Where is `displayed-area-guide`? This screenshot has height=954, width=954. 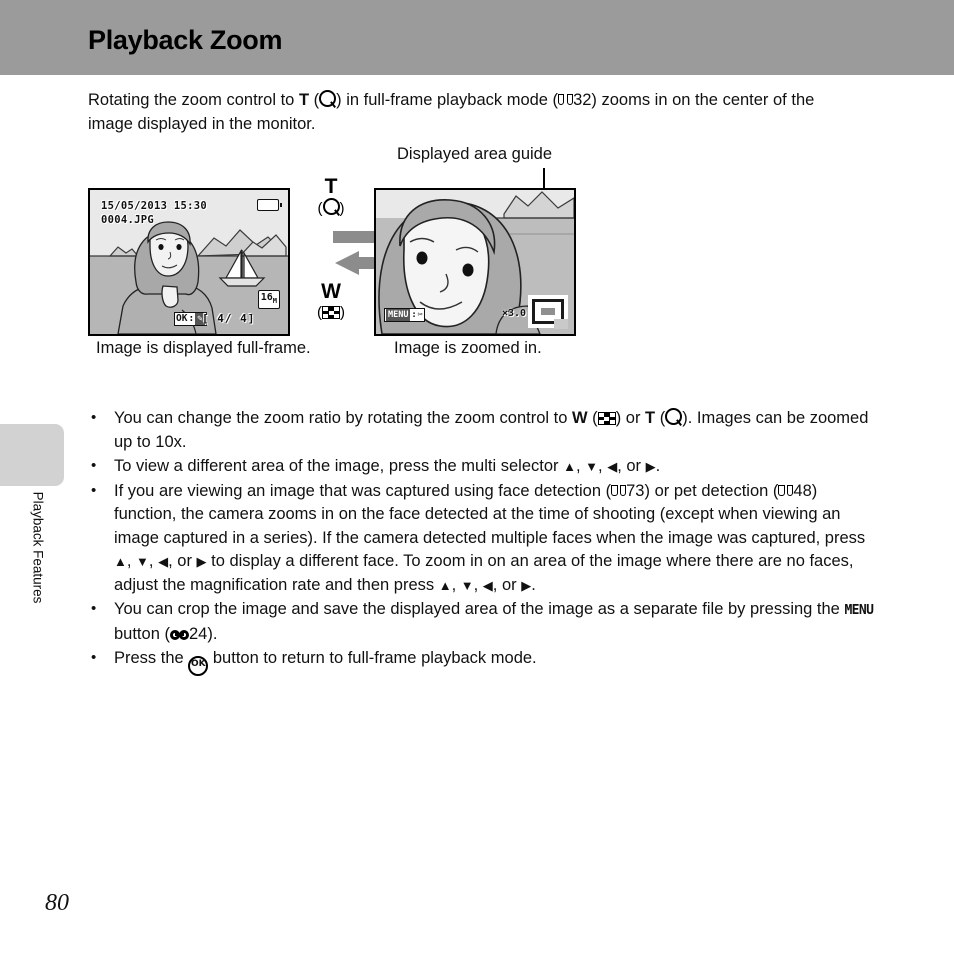
displayed-area-guide is located at coordinates (548, 312).